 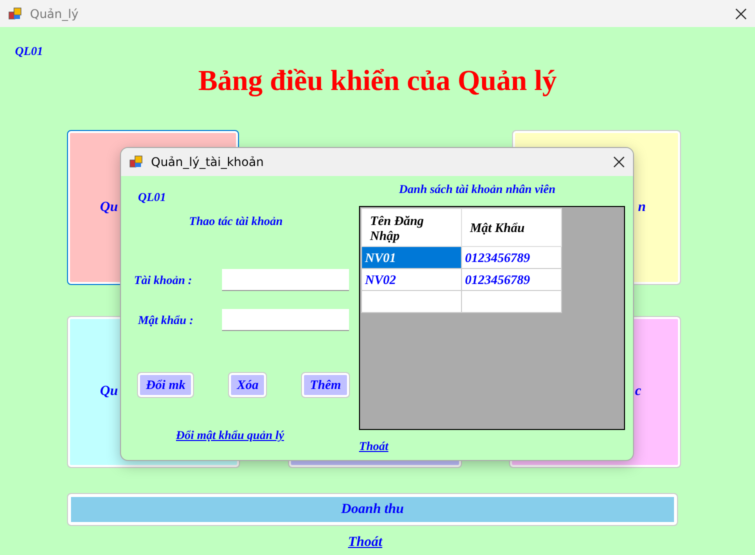 I want to click on tile-label: n, so click(x=642, y=208).